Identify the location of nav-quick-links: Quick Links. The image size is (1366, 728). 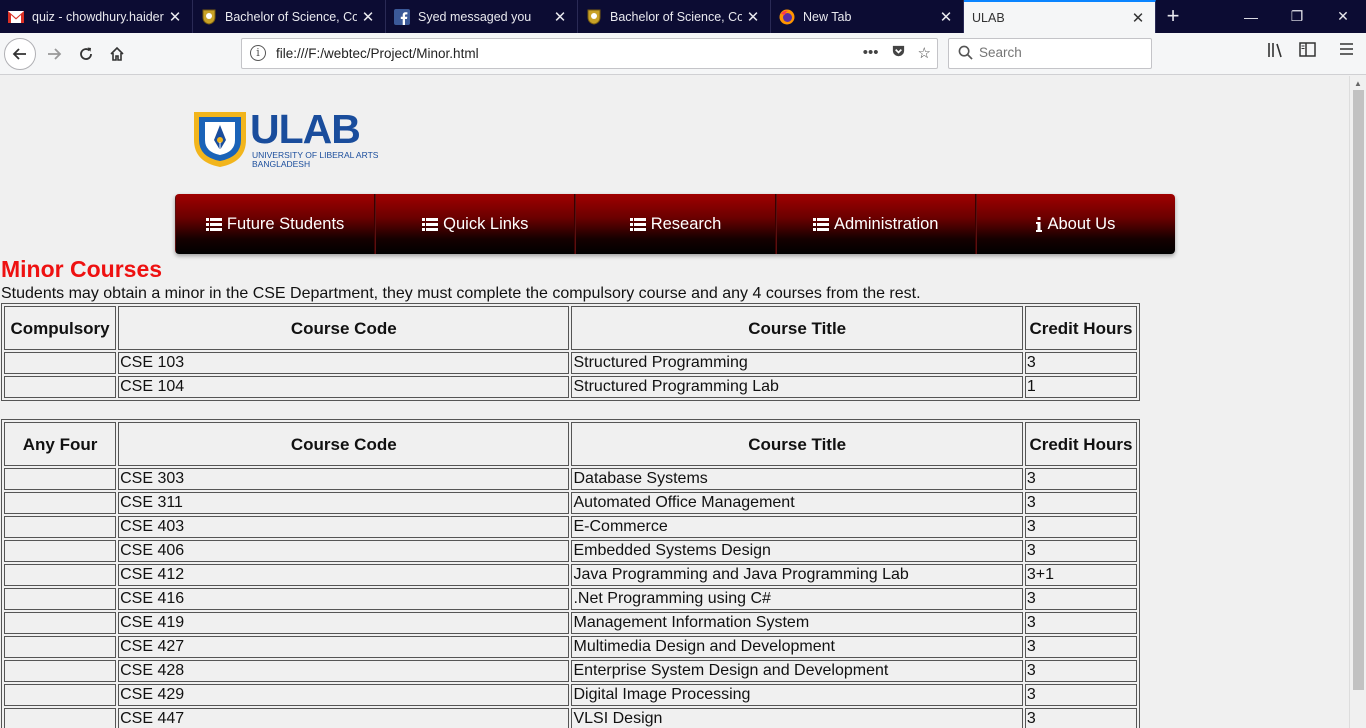
(475, 224).